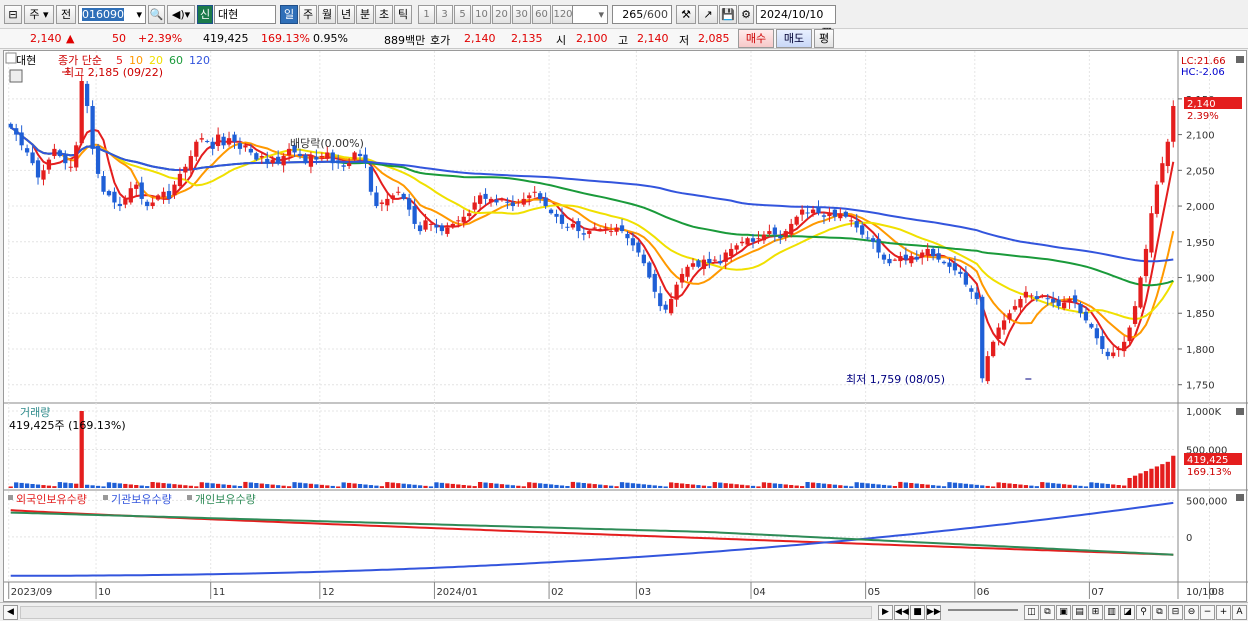 The width and height of the screenshot is (1248, 621). Describe the element at coordinates (245, 14) in the screenshot. I see `stock-name-field: 대현` at that location.